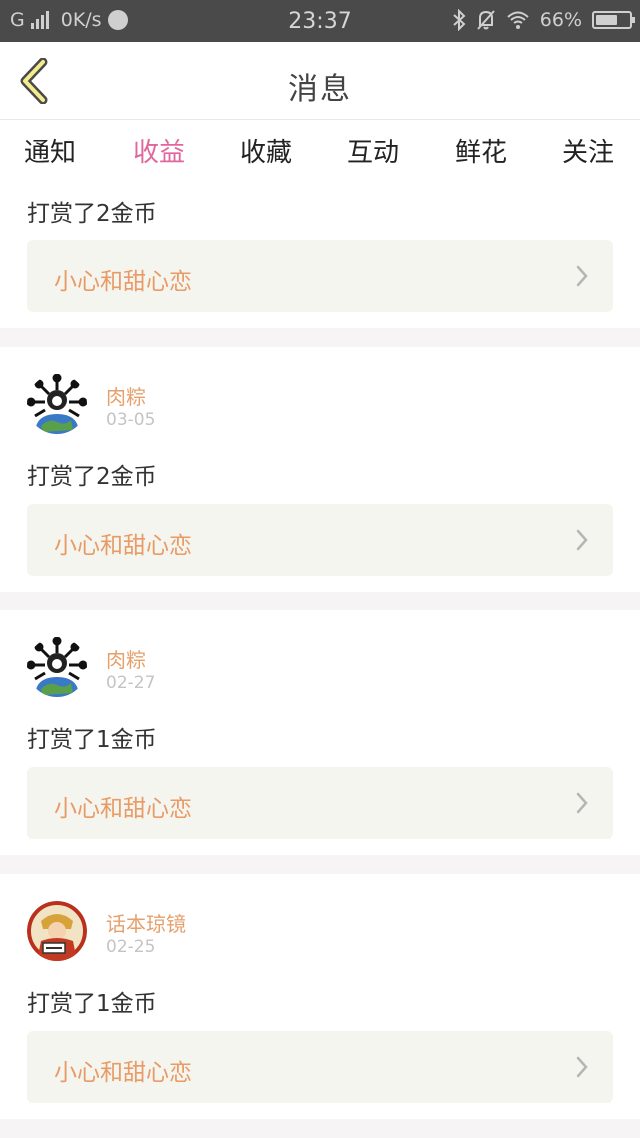 The width and height of the screenshot is (640, 1138). I want to click on message-date: 02-27, so click(131, 683).